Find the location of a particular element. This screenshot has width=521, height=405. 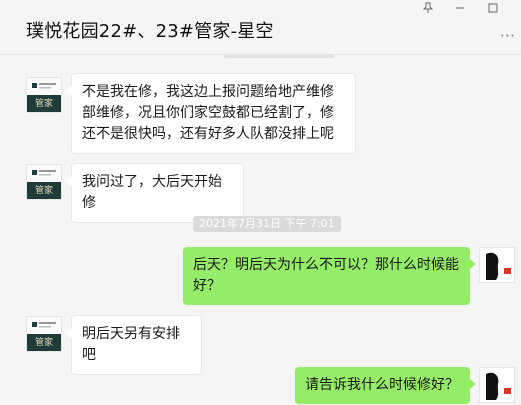

pin-icon is located at coordinates (428, 9).